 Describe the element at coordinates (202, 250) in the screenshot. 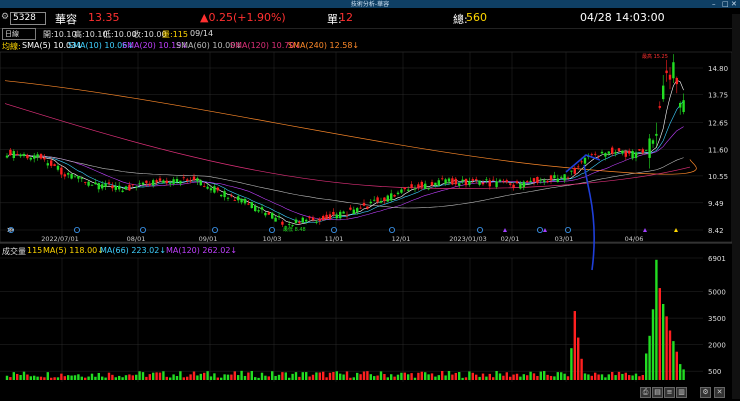

I see `vol-ma120-legend: MA(120) 262.02↓` at that location.